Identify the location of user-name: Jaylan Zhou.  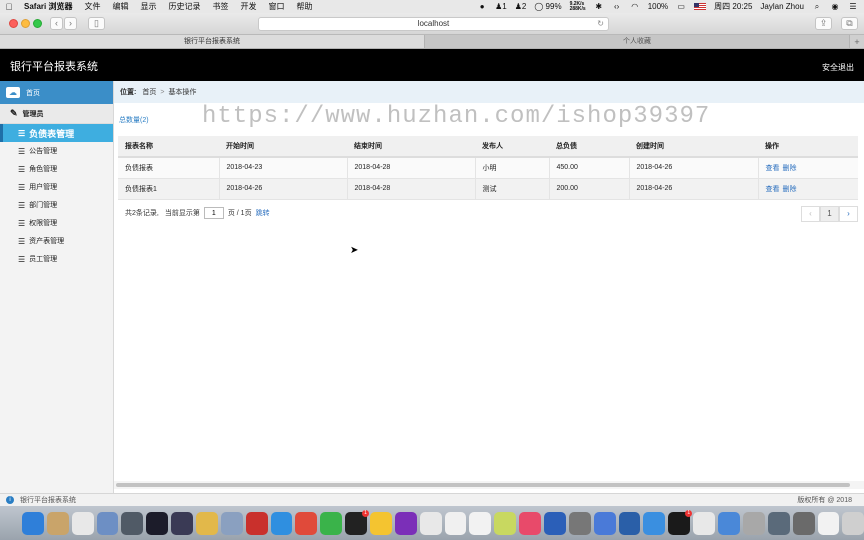
(782, 6).